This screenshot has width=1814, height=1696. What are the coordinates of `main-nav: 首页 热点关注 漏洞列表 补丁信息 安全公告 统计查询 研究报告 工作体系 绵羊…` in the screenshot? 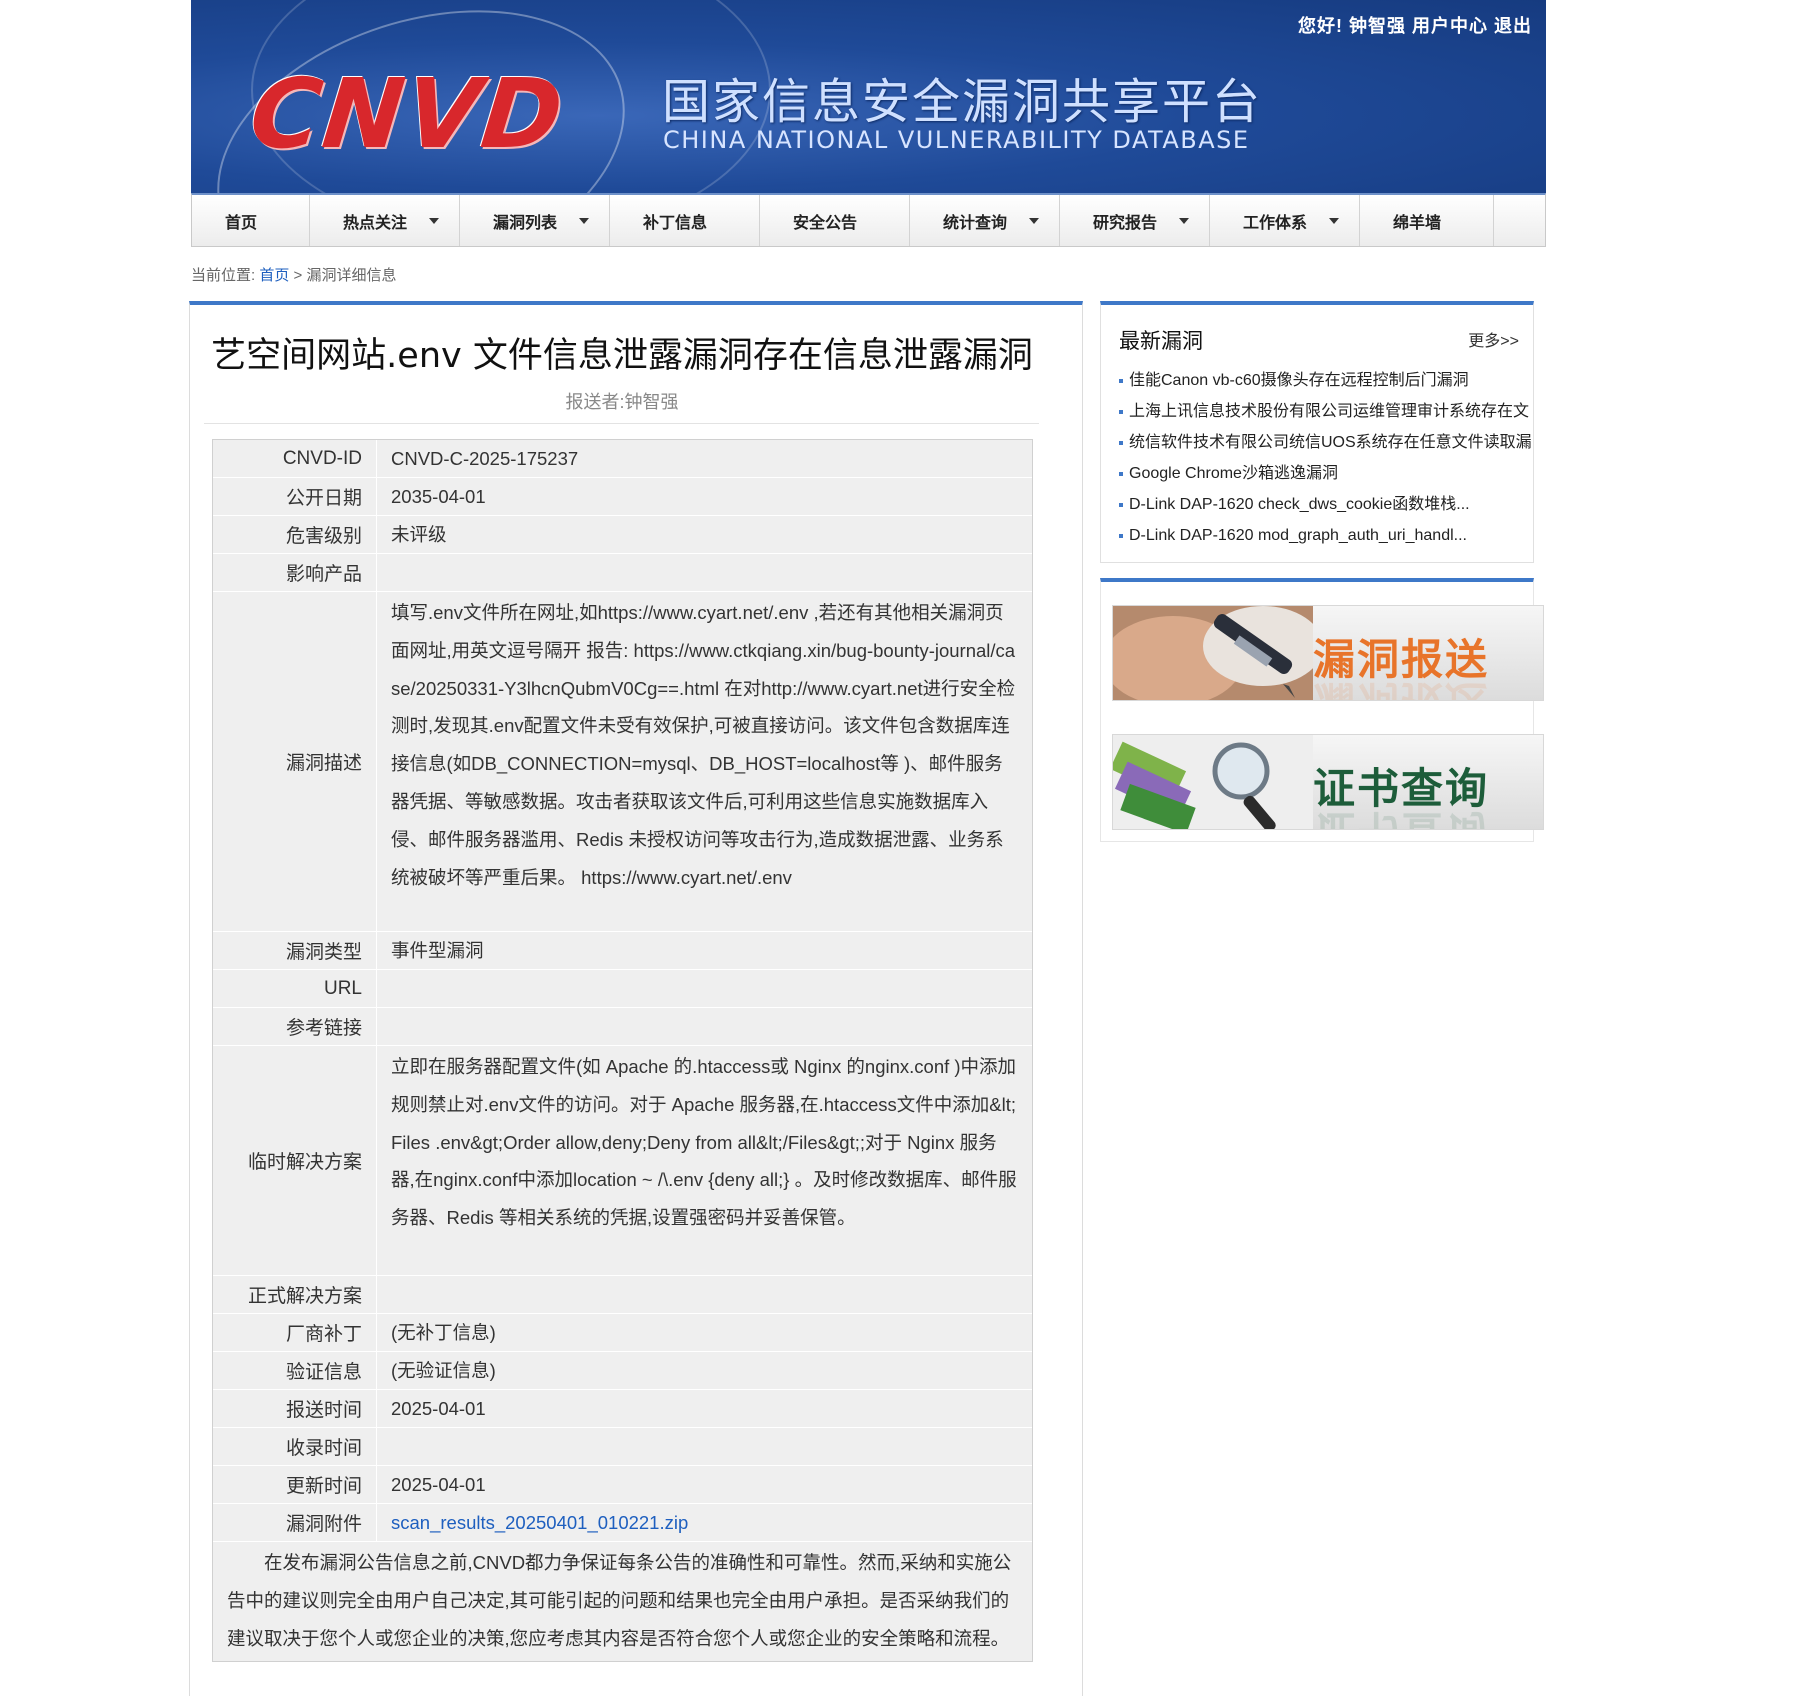 It's located at (868, 220).